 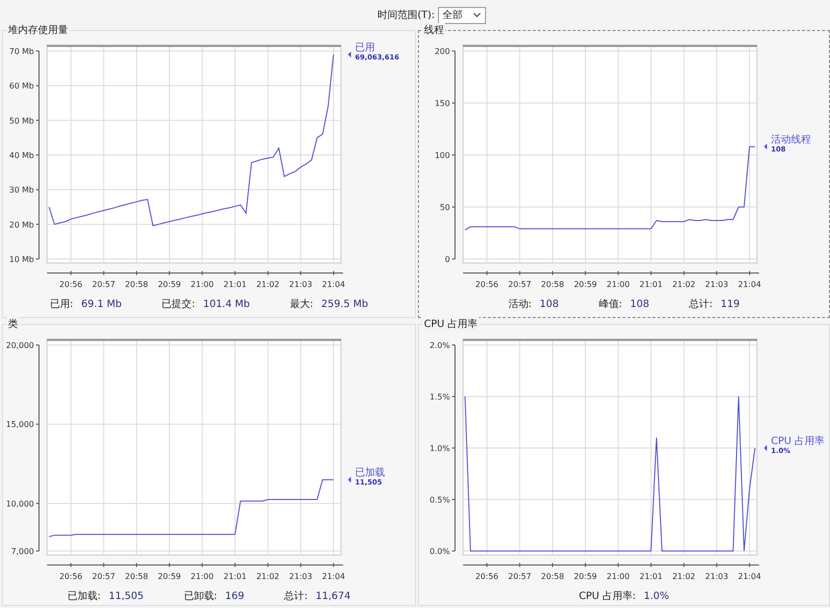 What do you see at coordinates (21, 190) in the screenshot?
I see `axis-label: 30 Mb` at bounding box center [21, 190].